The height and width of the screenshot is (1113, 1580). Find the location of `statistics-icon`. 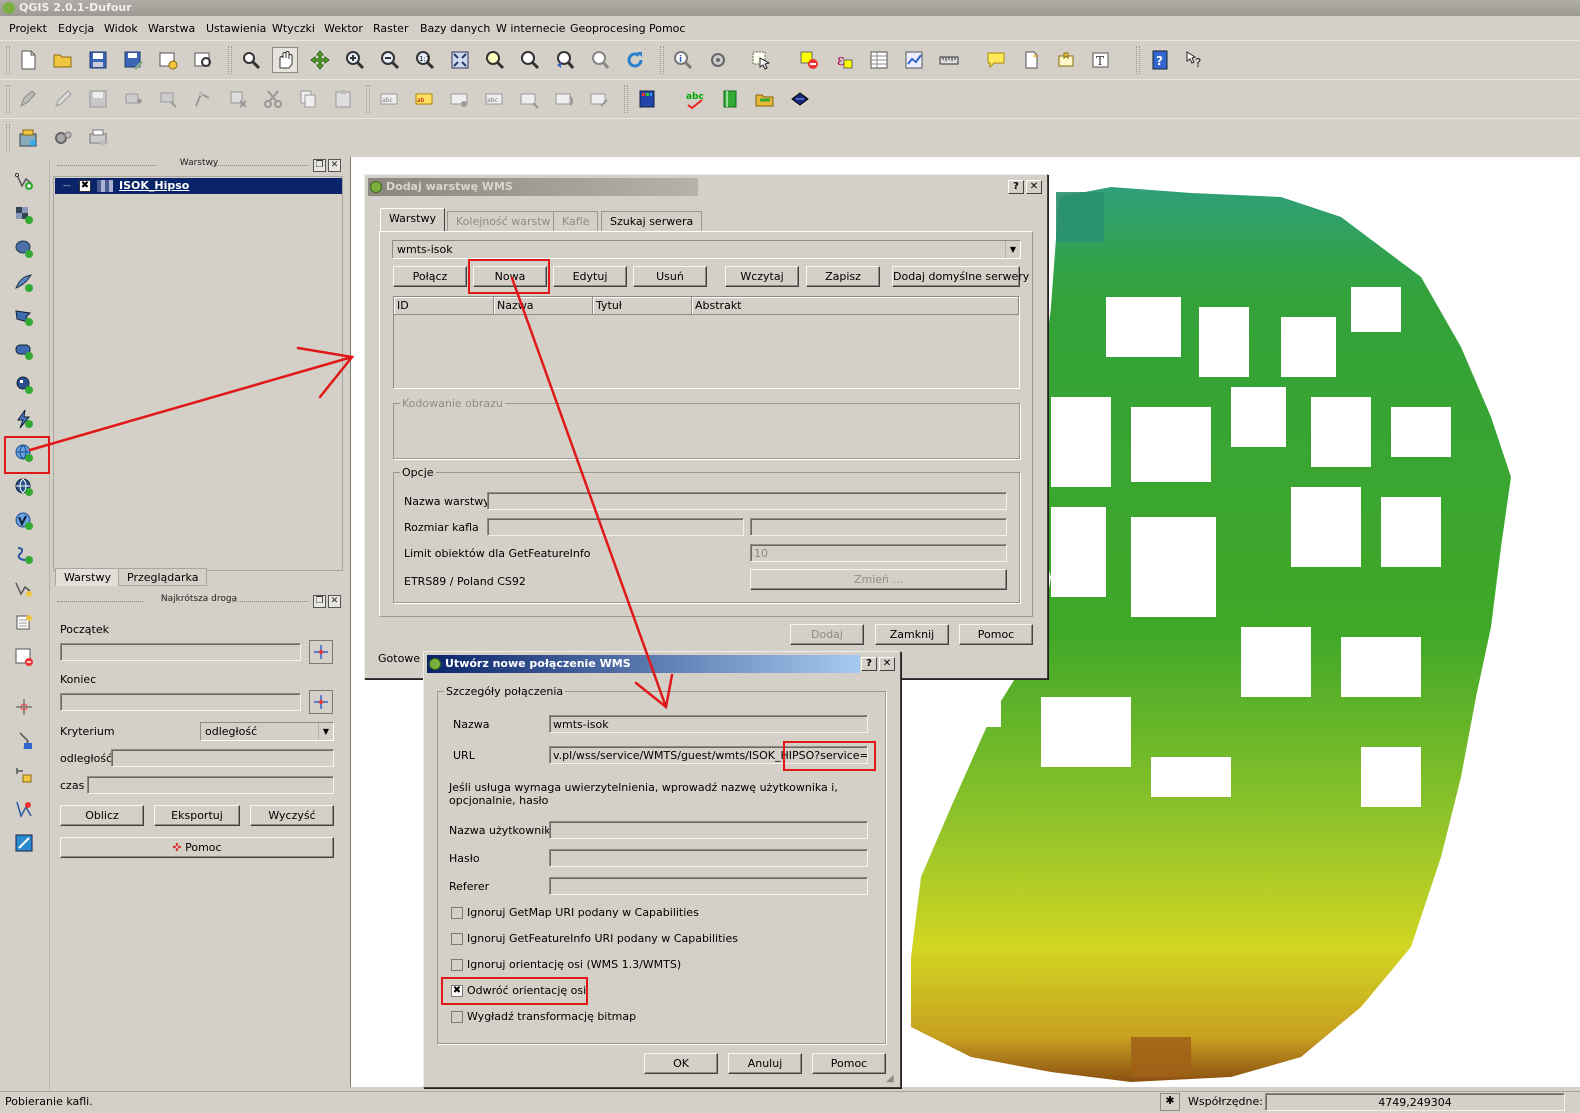

statistics-icon is located at coordinates (914, 60).